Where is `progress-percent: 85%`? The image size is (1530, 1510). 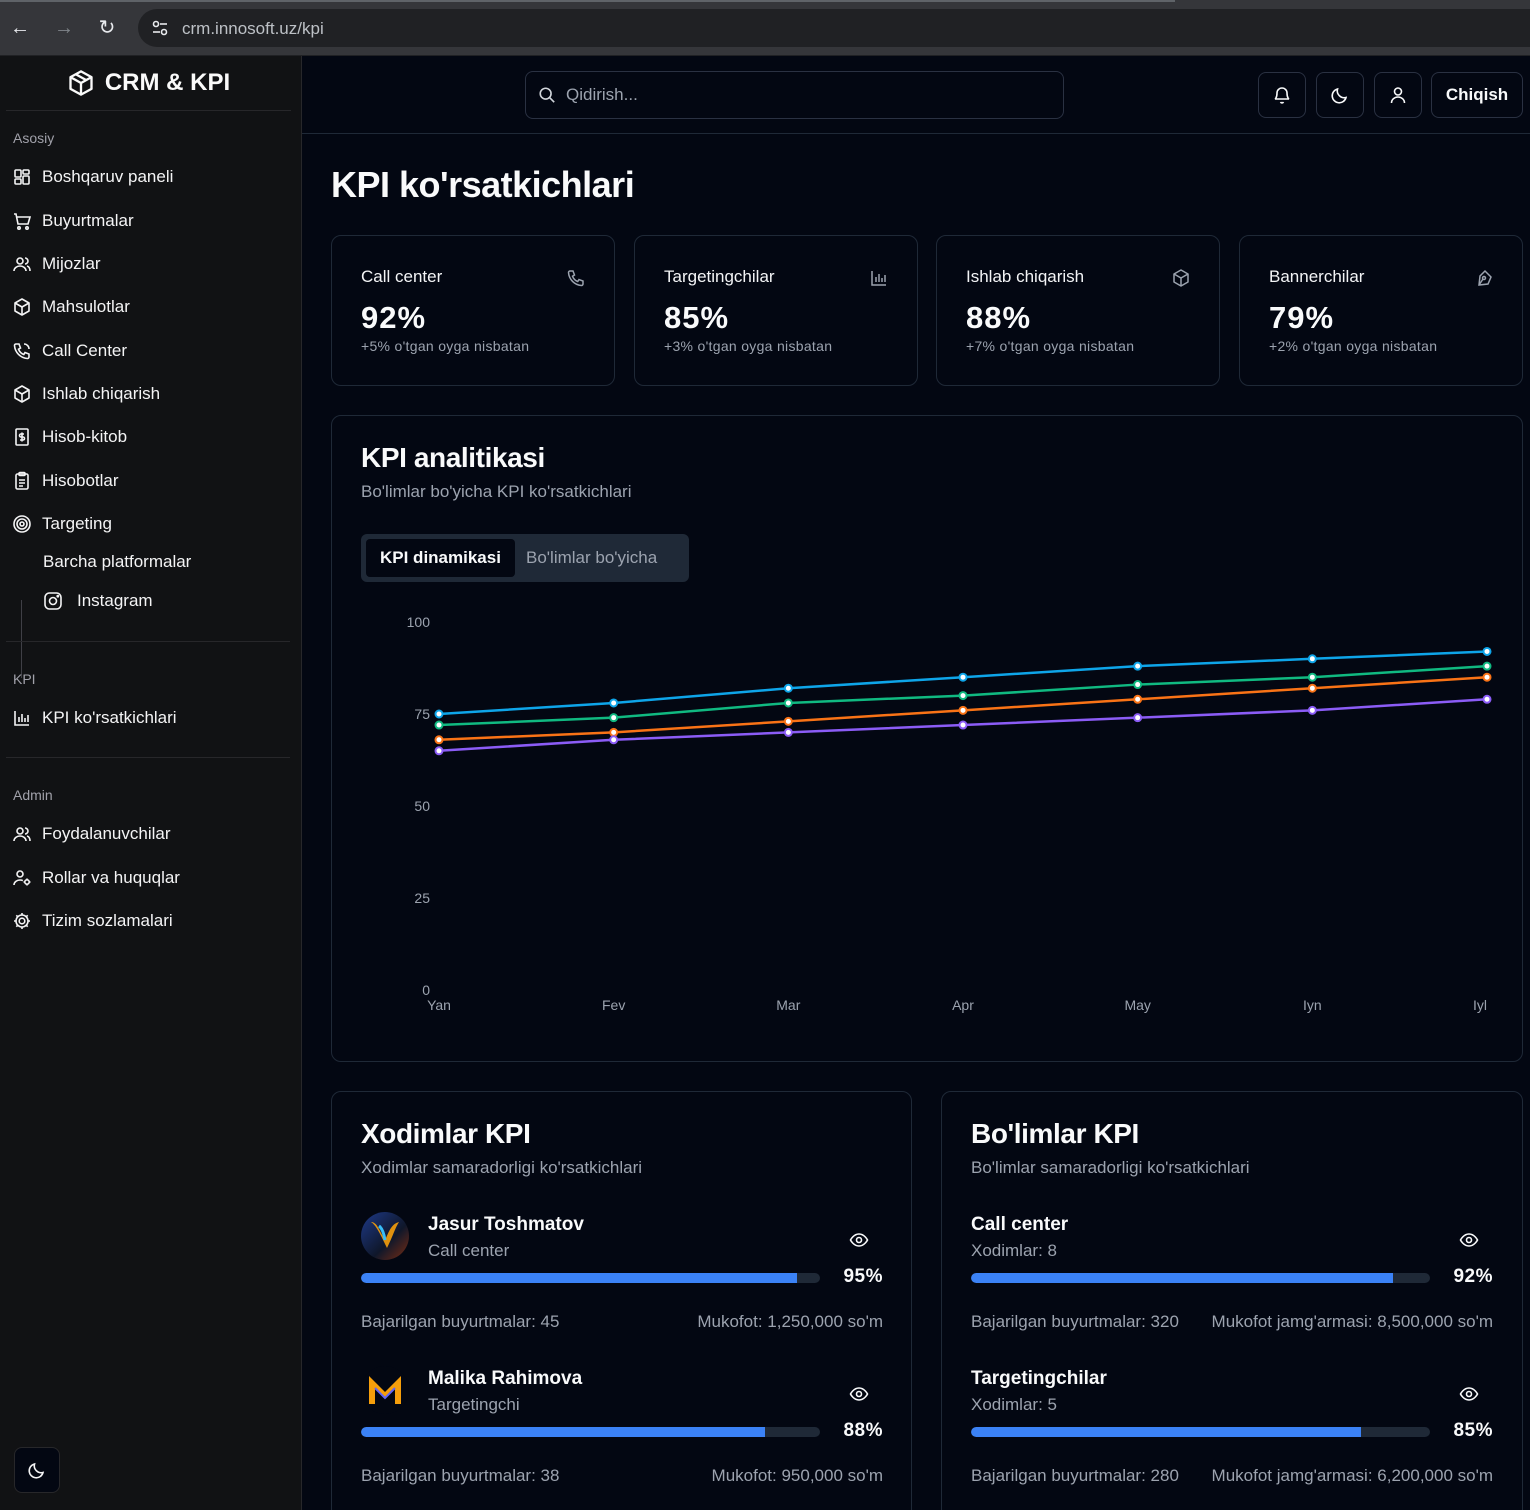 progress-percent: 85% is located at coordinates (1473, 1430).